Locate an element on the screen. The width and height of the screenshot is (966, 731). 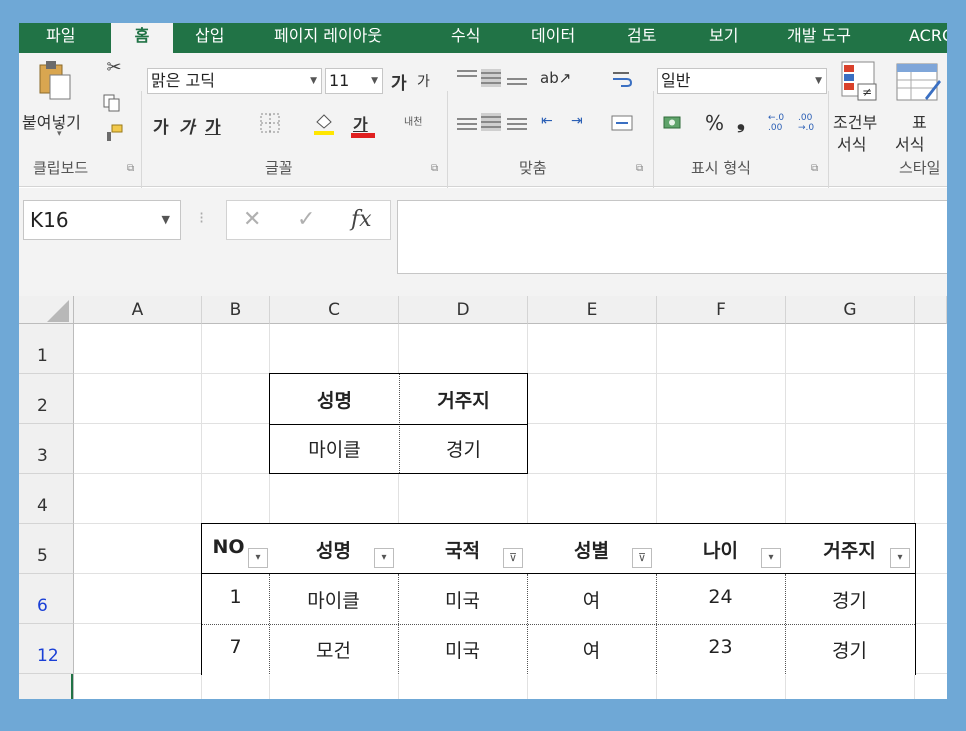
increase-indent-icon: ⇥ is located at coordinates (577, 121).